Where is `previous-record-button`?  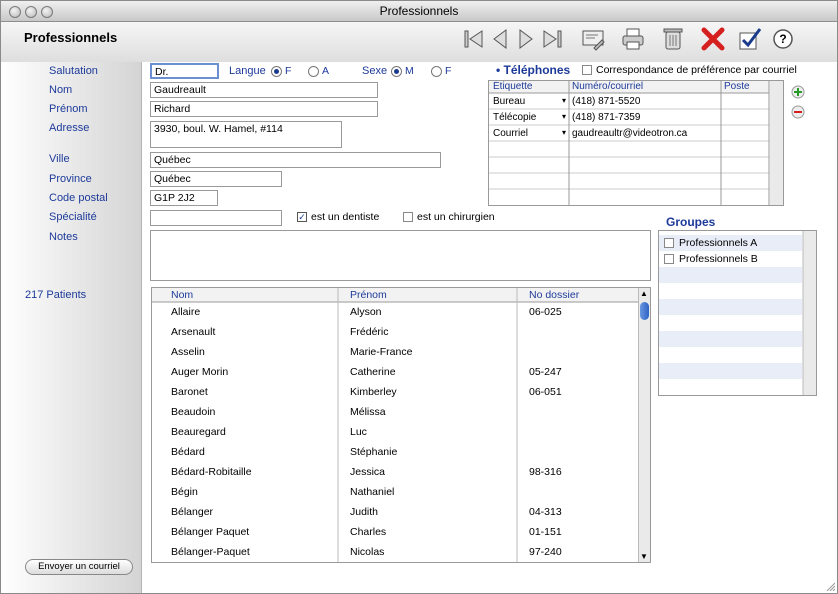
previous-record-button is located at coordinates (500, 39).